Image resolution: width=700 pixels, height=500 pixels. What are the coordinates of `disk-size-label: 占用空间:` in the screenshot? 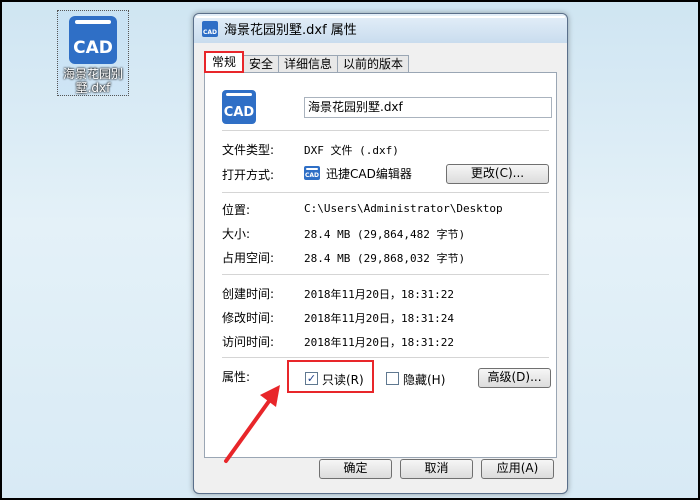 It's located at (248, 258).